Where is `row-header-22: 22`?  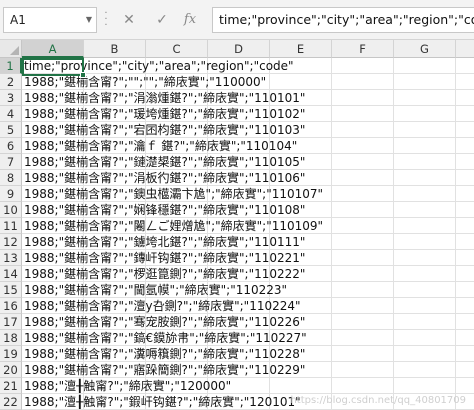
row-header-22: 22 is located at coordinates (11, 402).